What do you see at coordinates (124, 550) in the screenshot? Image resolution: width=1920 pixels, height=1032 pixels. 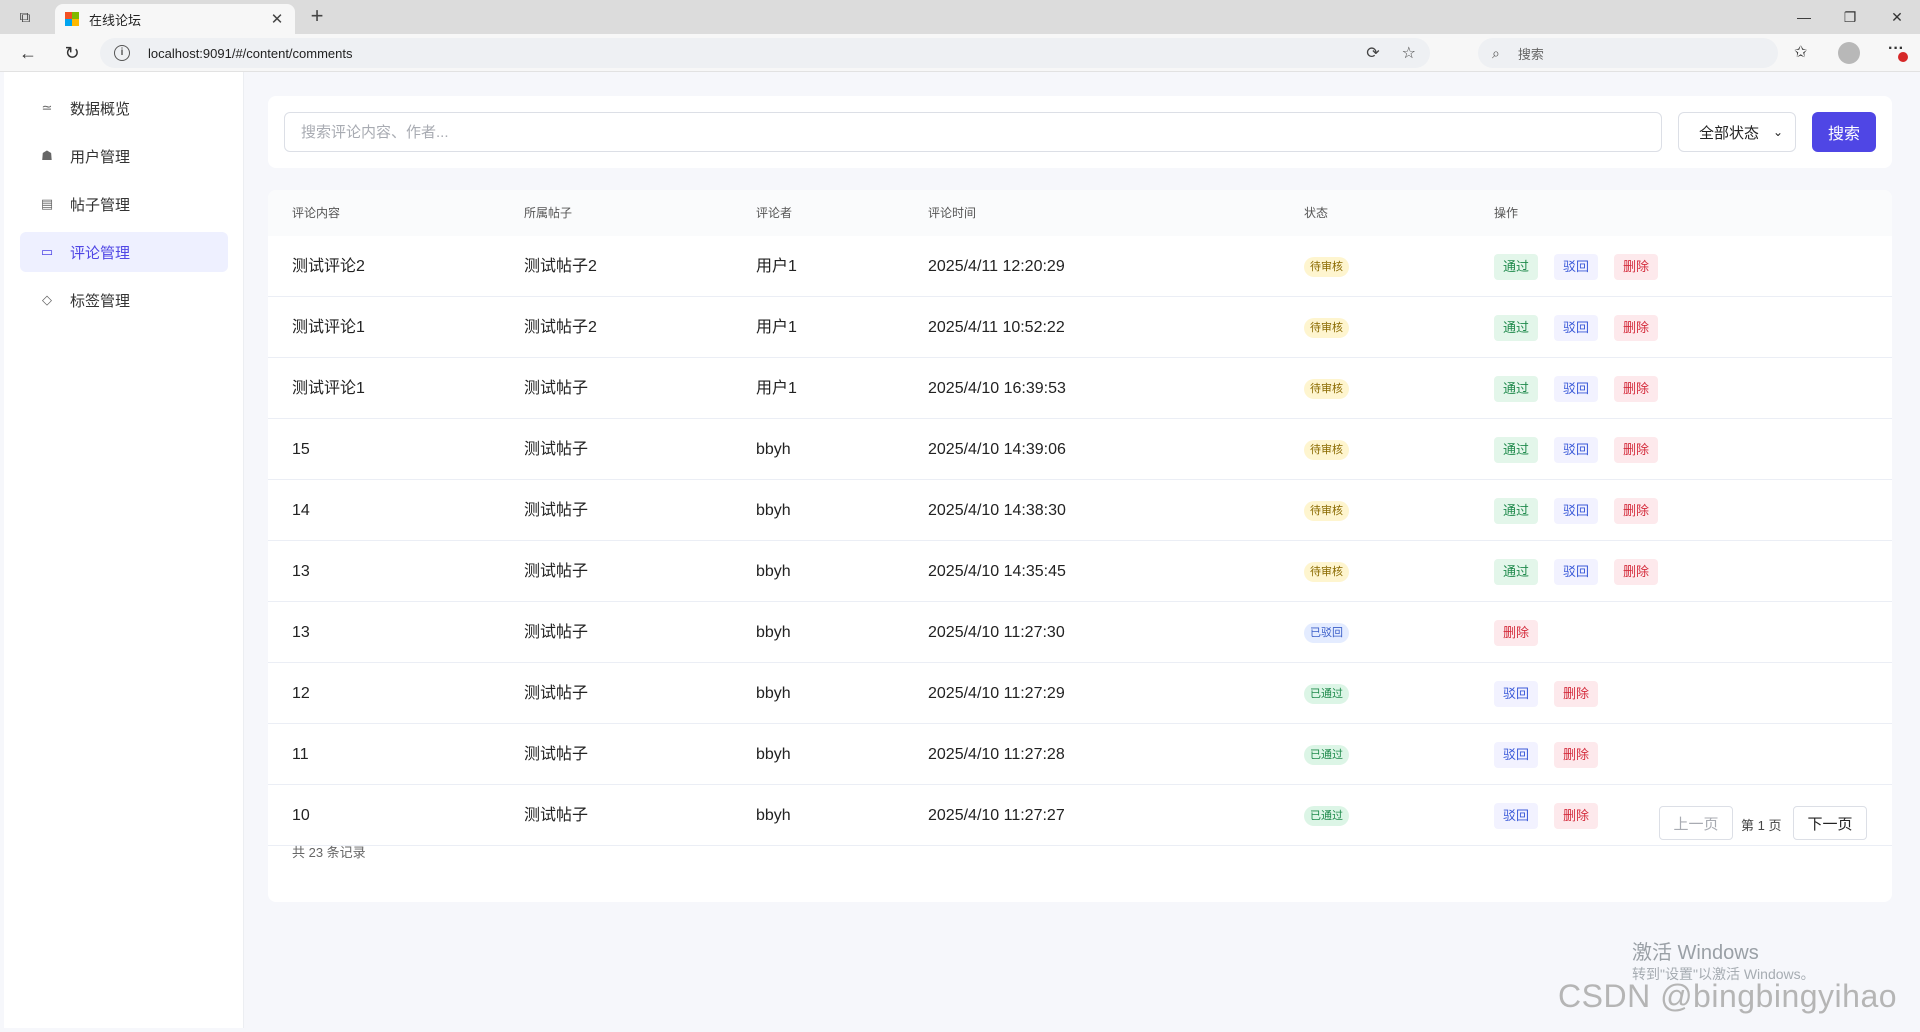 I see `sidebar: ≃ 数据概览 ☗ 用户管理 ▤ 帖子管理 ▭ 评论管理 ◇ 标签管理` at bounding box center [124, 550].